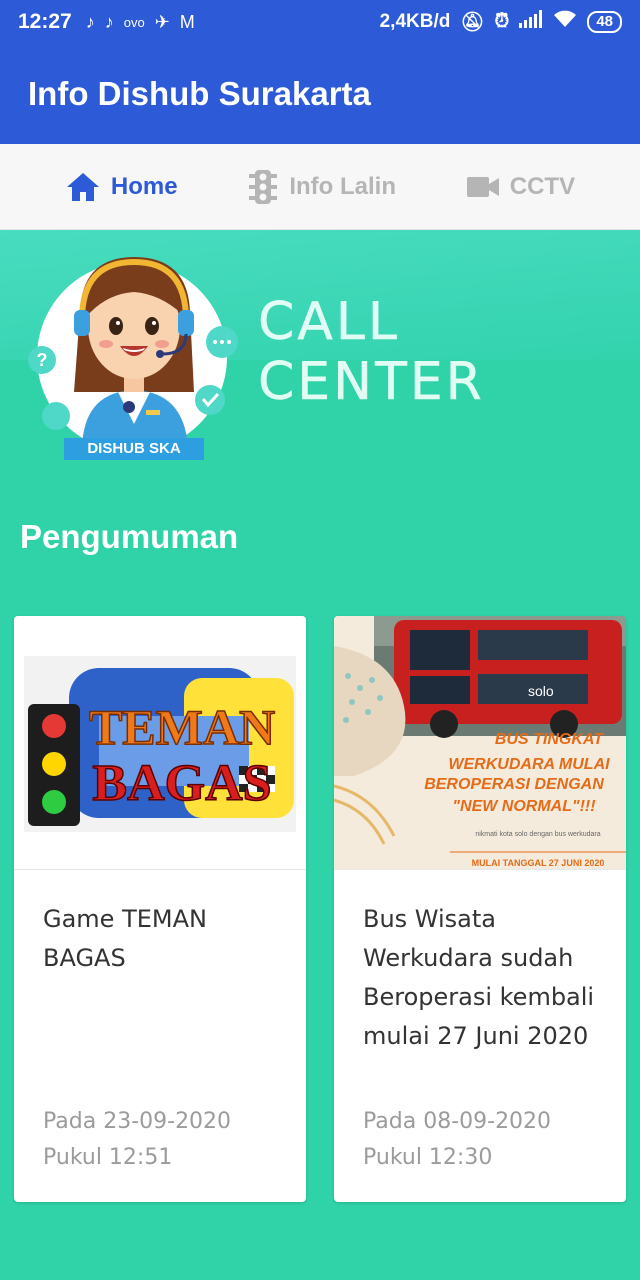 The width and height of the screenshot is (640, 1280). Describe the element at coordinates (125, 938) in the screenshot. I see `card-title: Game TEMAN BAGAS` at that location.